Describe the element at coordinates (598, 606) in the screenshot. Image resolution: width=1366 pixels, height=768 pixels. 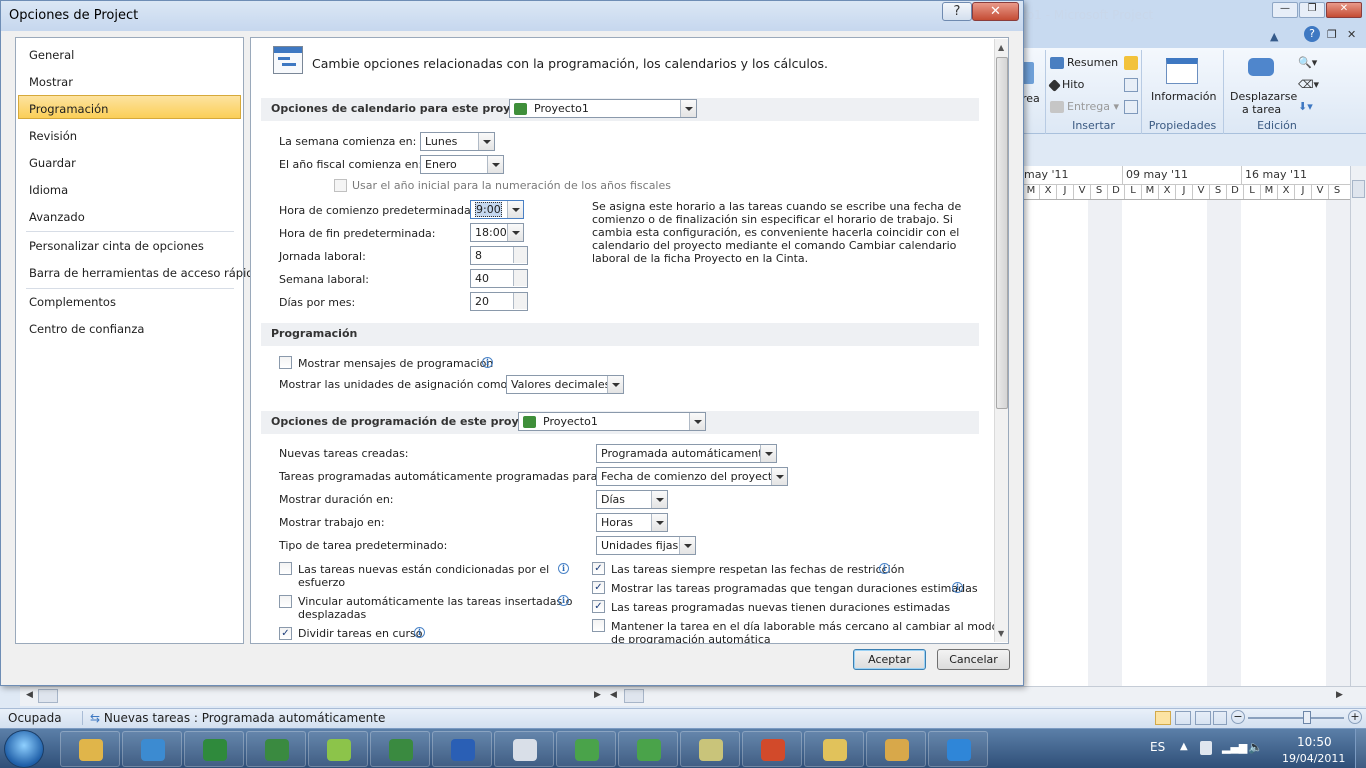
I see `new-estimated-checkbox: ✓` at that location.